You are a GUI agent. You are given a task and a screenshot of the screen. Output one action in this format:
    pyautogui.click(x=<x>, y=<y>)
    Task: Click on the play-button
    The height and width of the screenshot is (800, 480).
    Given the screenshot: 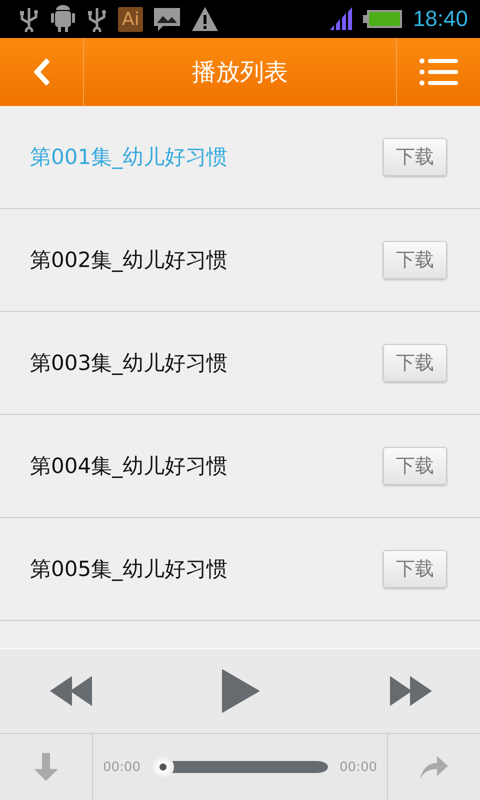 What is the action you would take?
    pyautogui.click(x=241, y=691)
    